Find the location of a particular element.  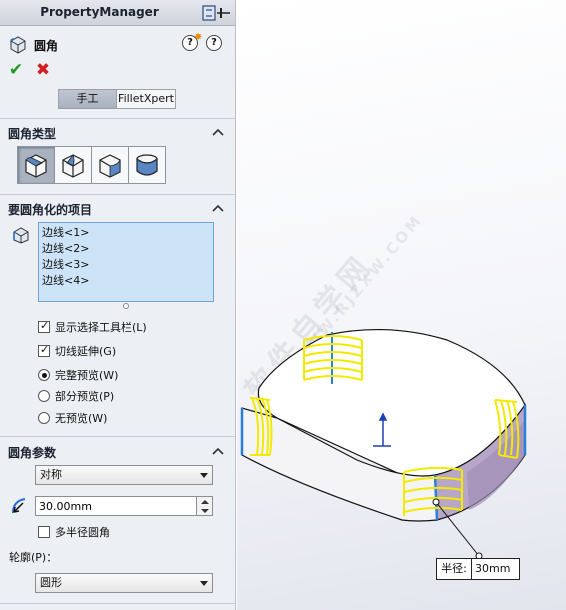

params-group-title: 圆角参数 is located at coordinates (32, 453).